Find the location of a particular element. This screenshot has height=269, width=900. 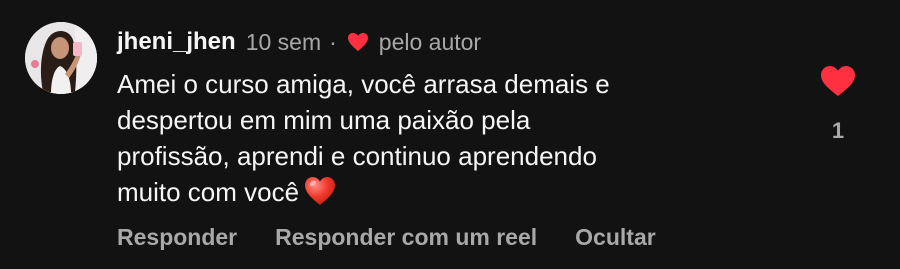

comment-text-line: Amei o curso amiga, você arrasa demais e is located at coordinates (363, 84).